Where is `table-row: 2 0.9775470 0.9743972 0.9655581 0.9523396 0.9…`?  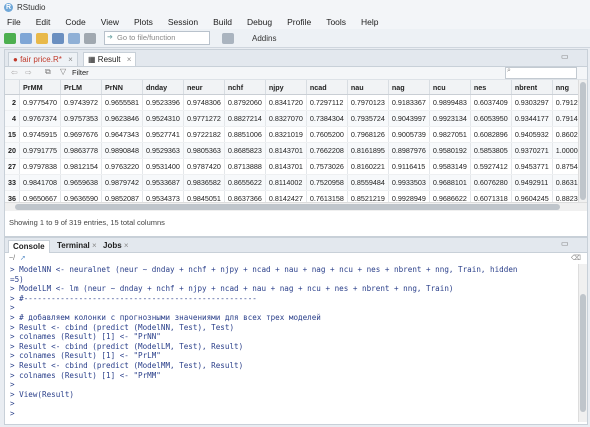 table-row: 2 0.9775470 0.9743972 0.9655581 0.9523396 0.9… is located at coordinates (296, 102).